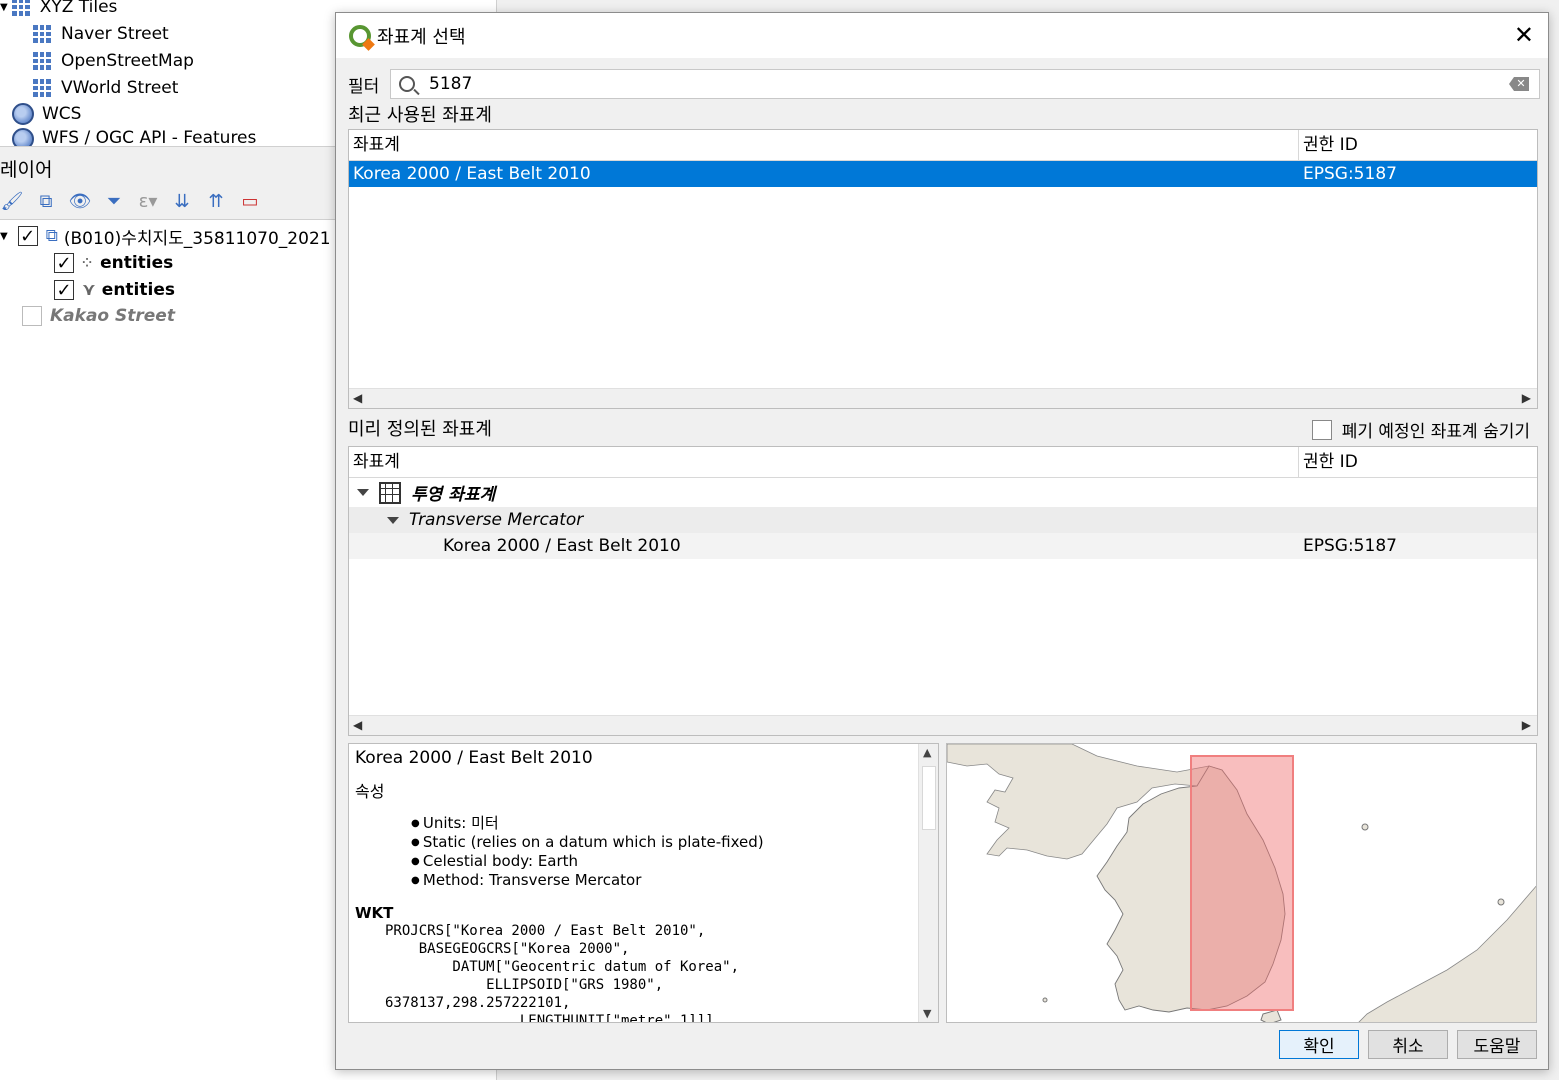 This screenshot has height=1080, width=1559. I want to click on browser-item-label: VWorld Street, so click(120, 88).